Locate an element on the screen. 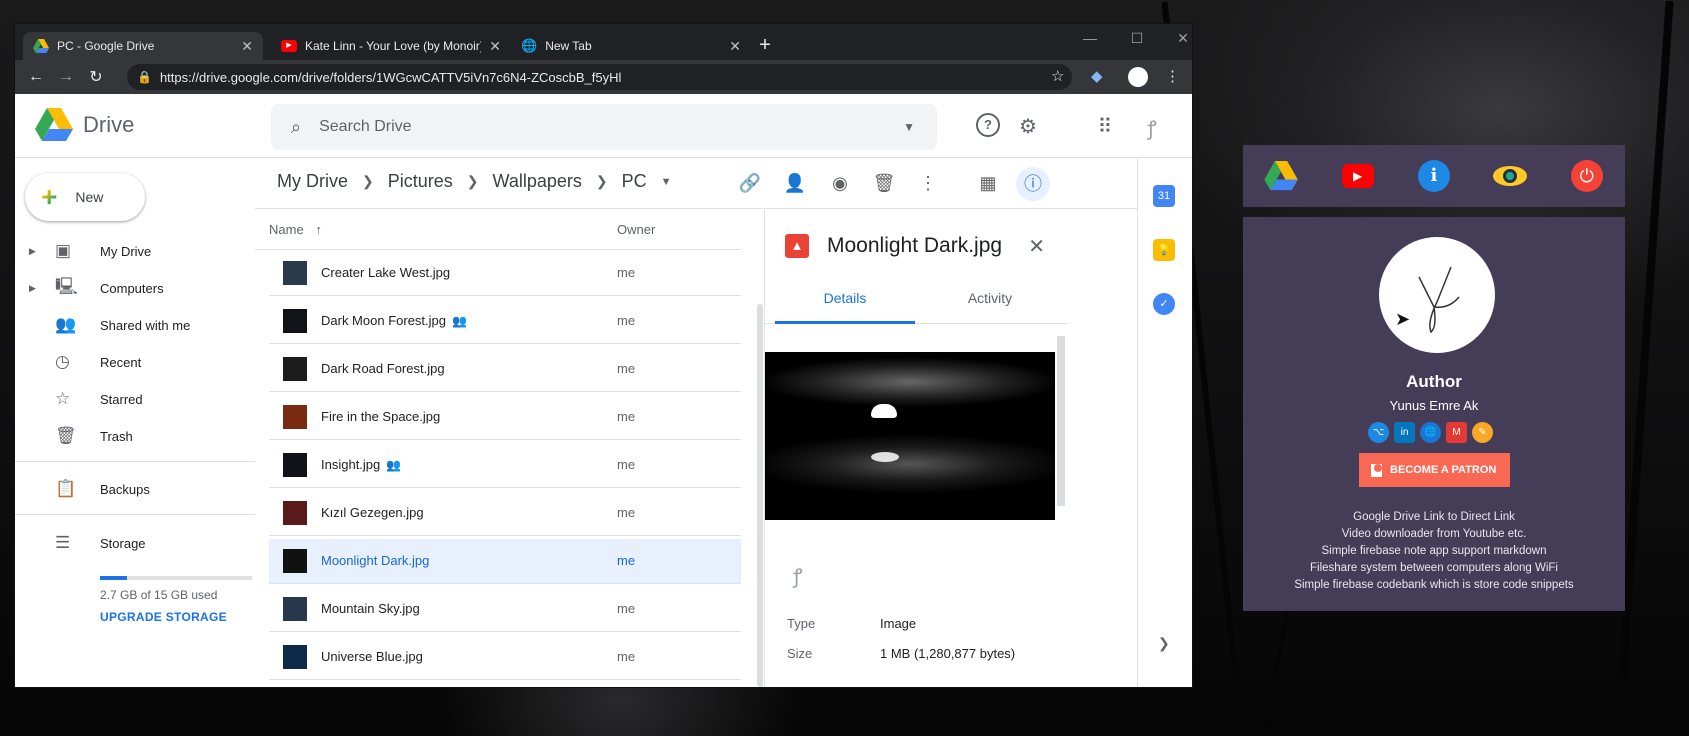 This screenshot has width=1689, height=736. preview-moon is located at coordinates (884, 411).